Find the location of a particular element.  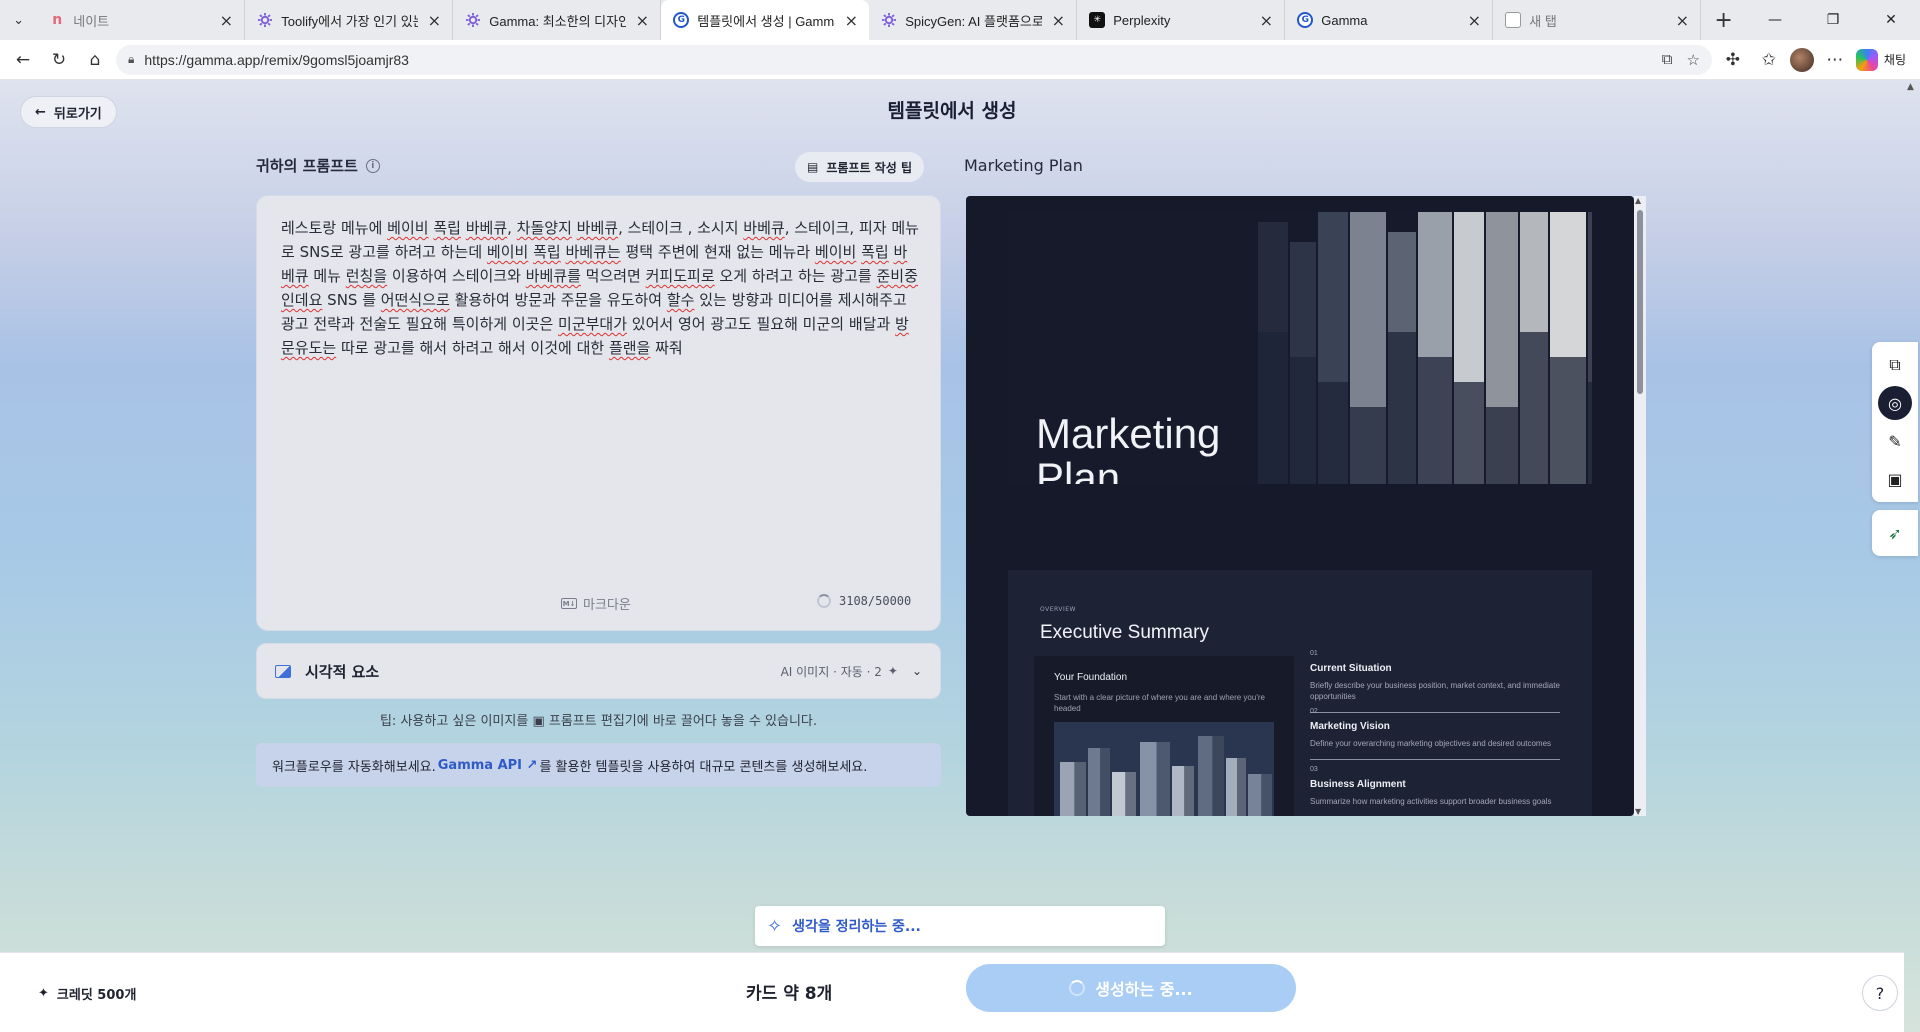

prompt-tips-label: 프롬프트 작성 팁 is located at coordinates (869, 167).